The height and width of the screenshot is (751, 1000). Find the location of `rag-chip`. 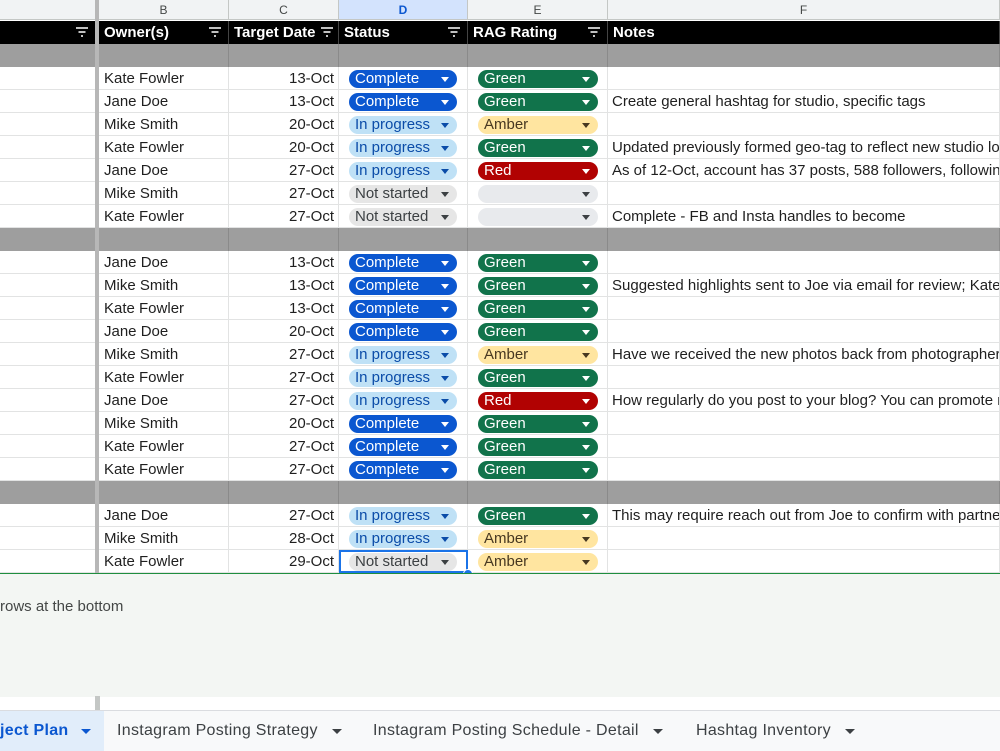

rag-chip is located at coordinates (538, 194).